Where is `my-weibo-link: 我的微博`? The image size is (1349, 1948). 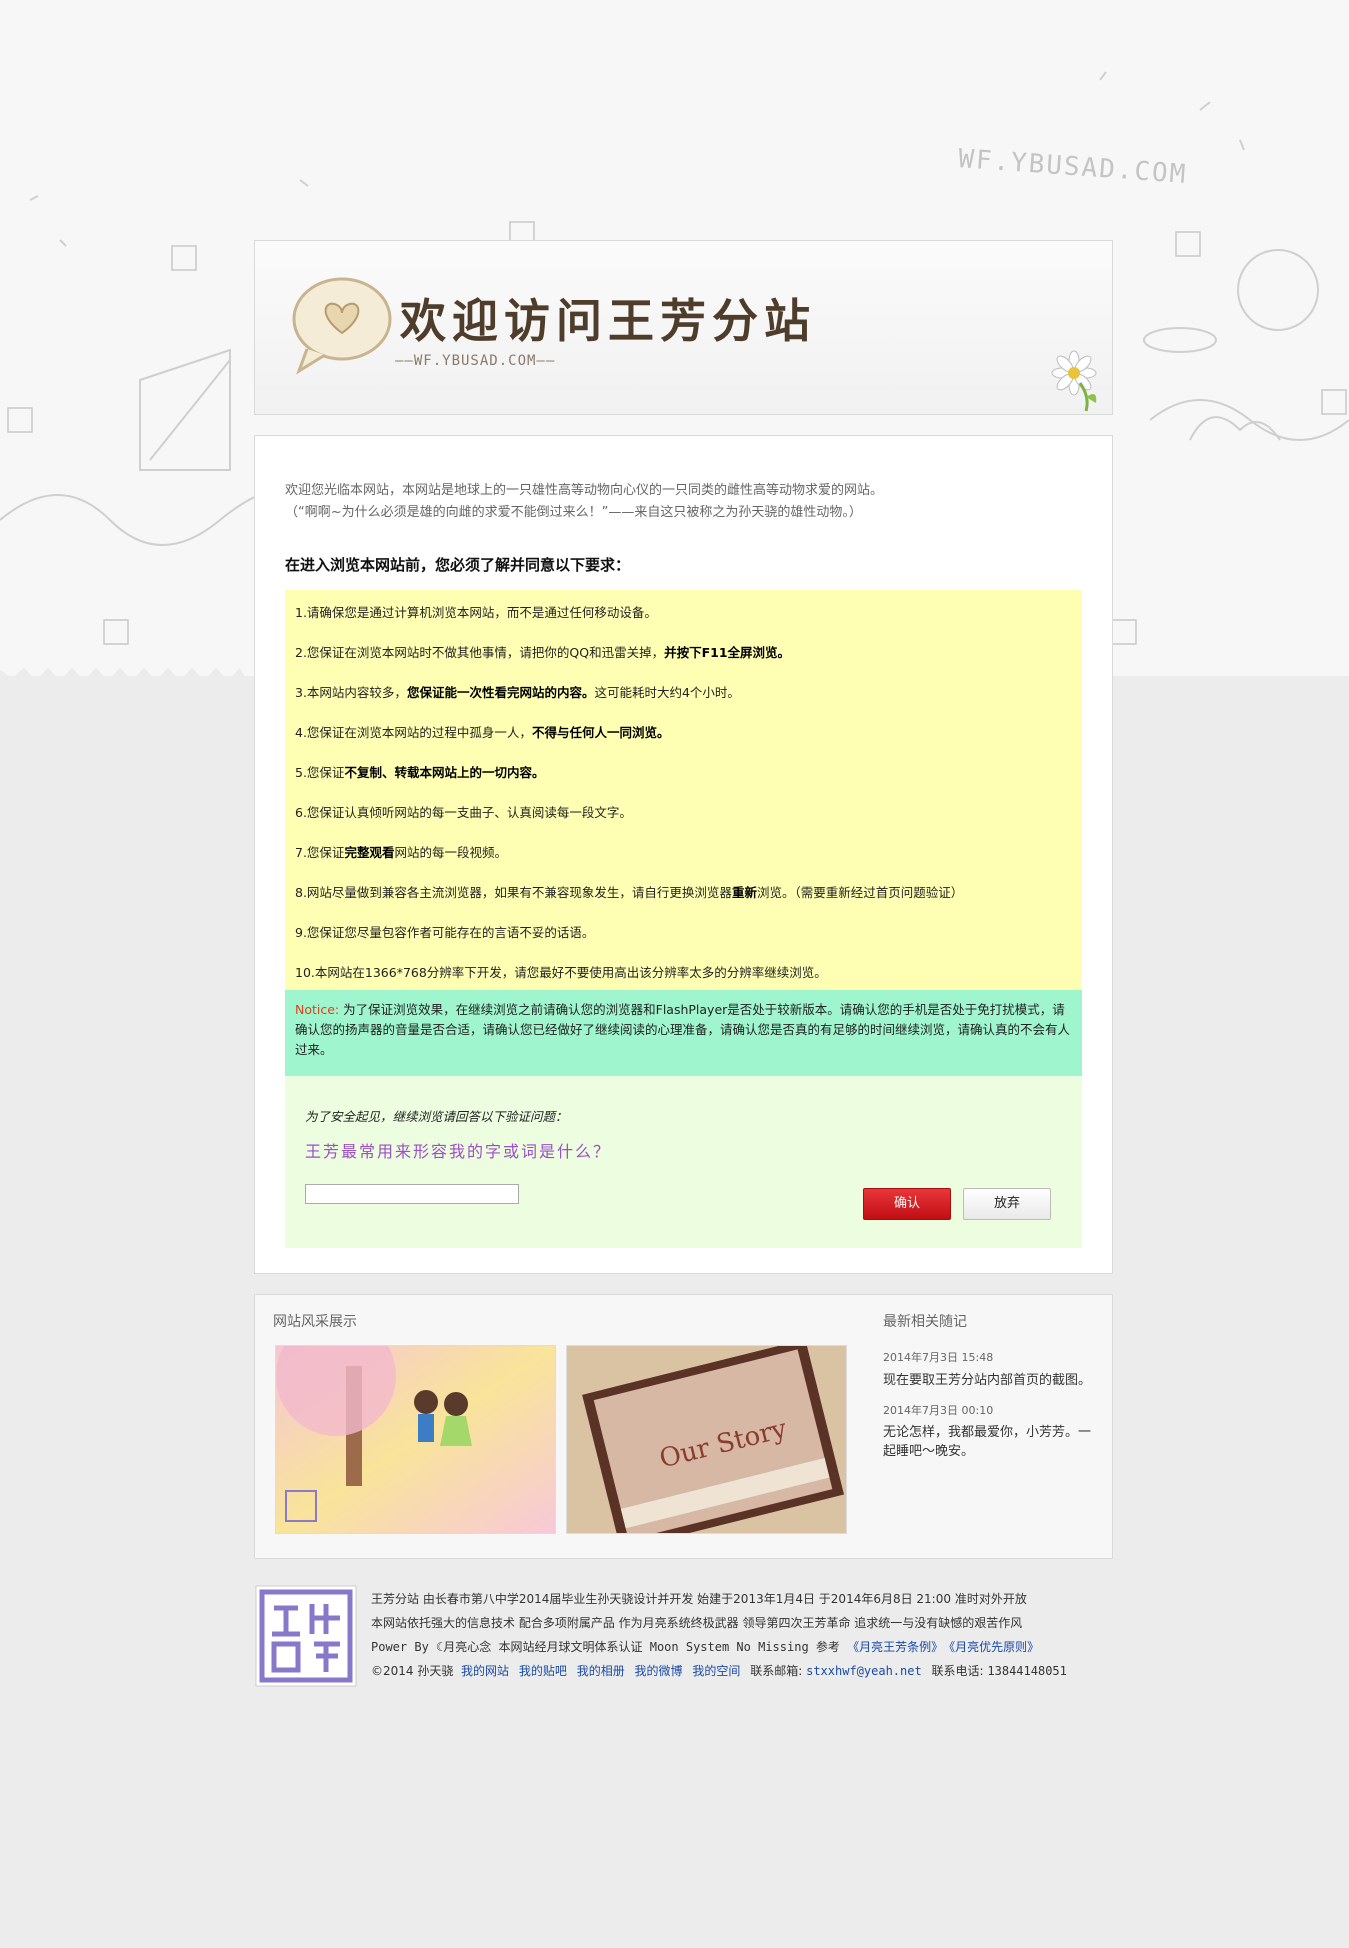 my-weibo-link: 我的微博 is located at coordinates (659, 1671).